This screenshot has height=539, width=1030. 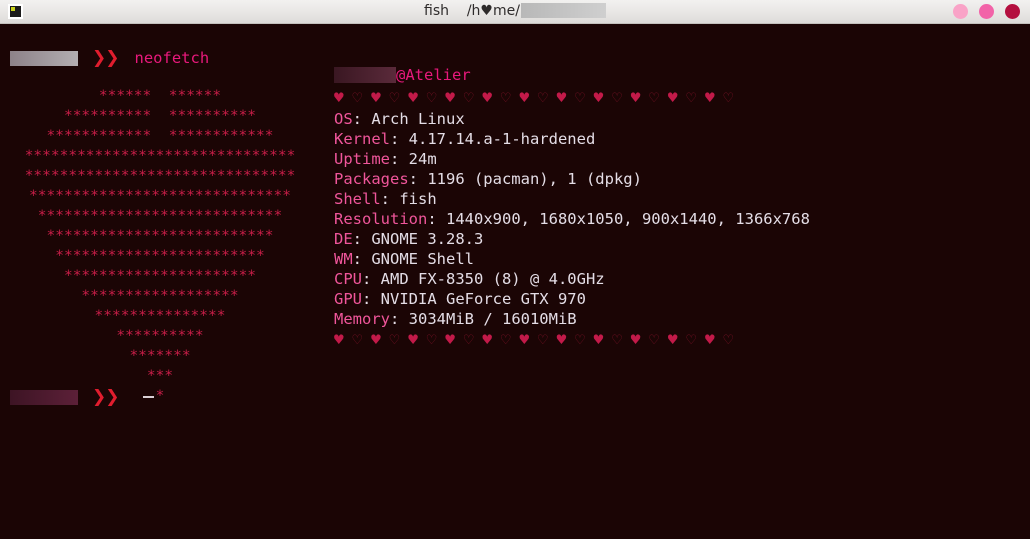 I want to click on prompt-user-redacted, so click(x=44, y=58).